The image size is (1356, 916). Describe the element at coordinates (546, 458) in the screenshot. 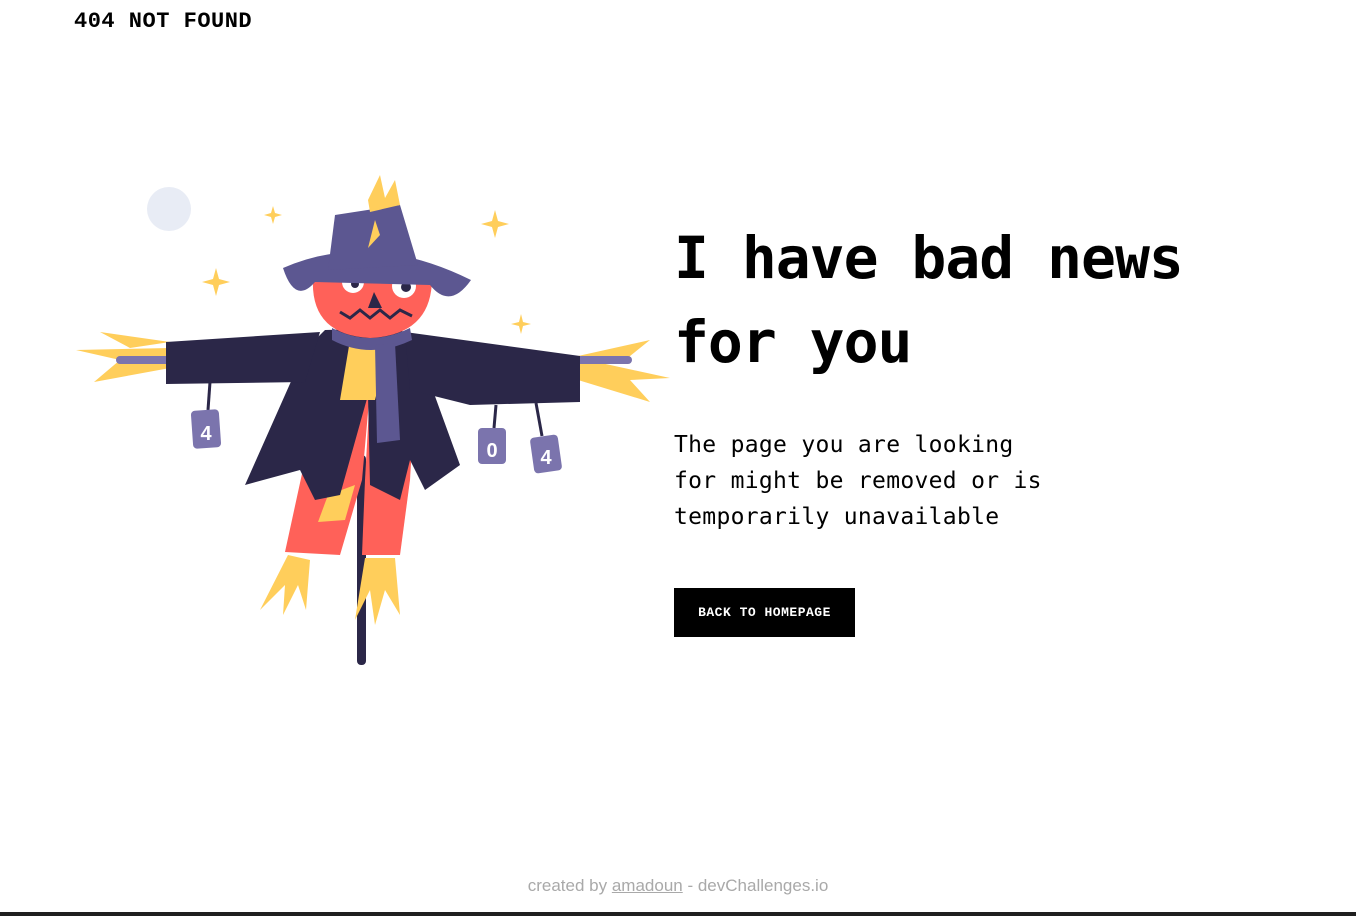

I see `can-label-3: 4` at that location.